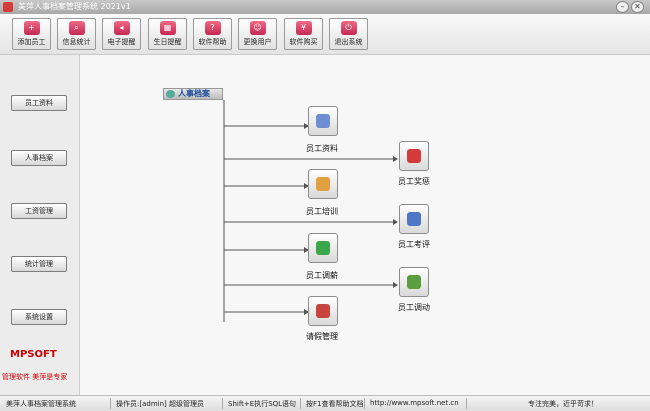  I want to click on sidebar-item-statistics: 统计管理, so click(39, 264).